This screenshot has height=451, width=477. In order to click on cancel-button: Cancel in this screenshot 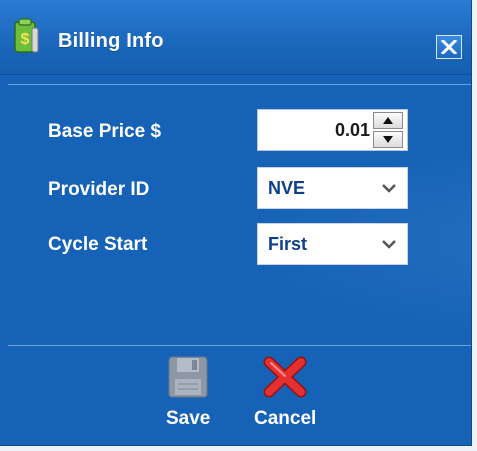, I will do `click(285, 393)`.